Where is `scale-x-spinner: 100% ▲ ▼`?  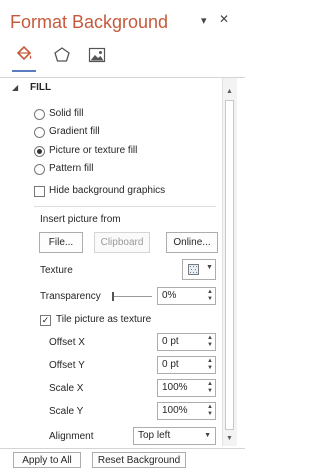 scale-x-spinner: 100% ▲ ▼ is located at coordinates (186, 388).